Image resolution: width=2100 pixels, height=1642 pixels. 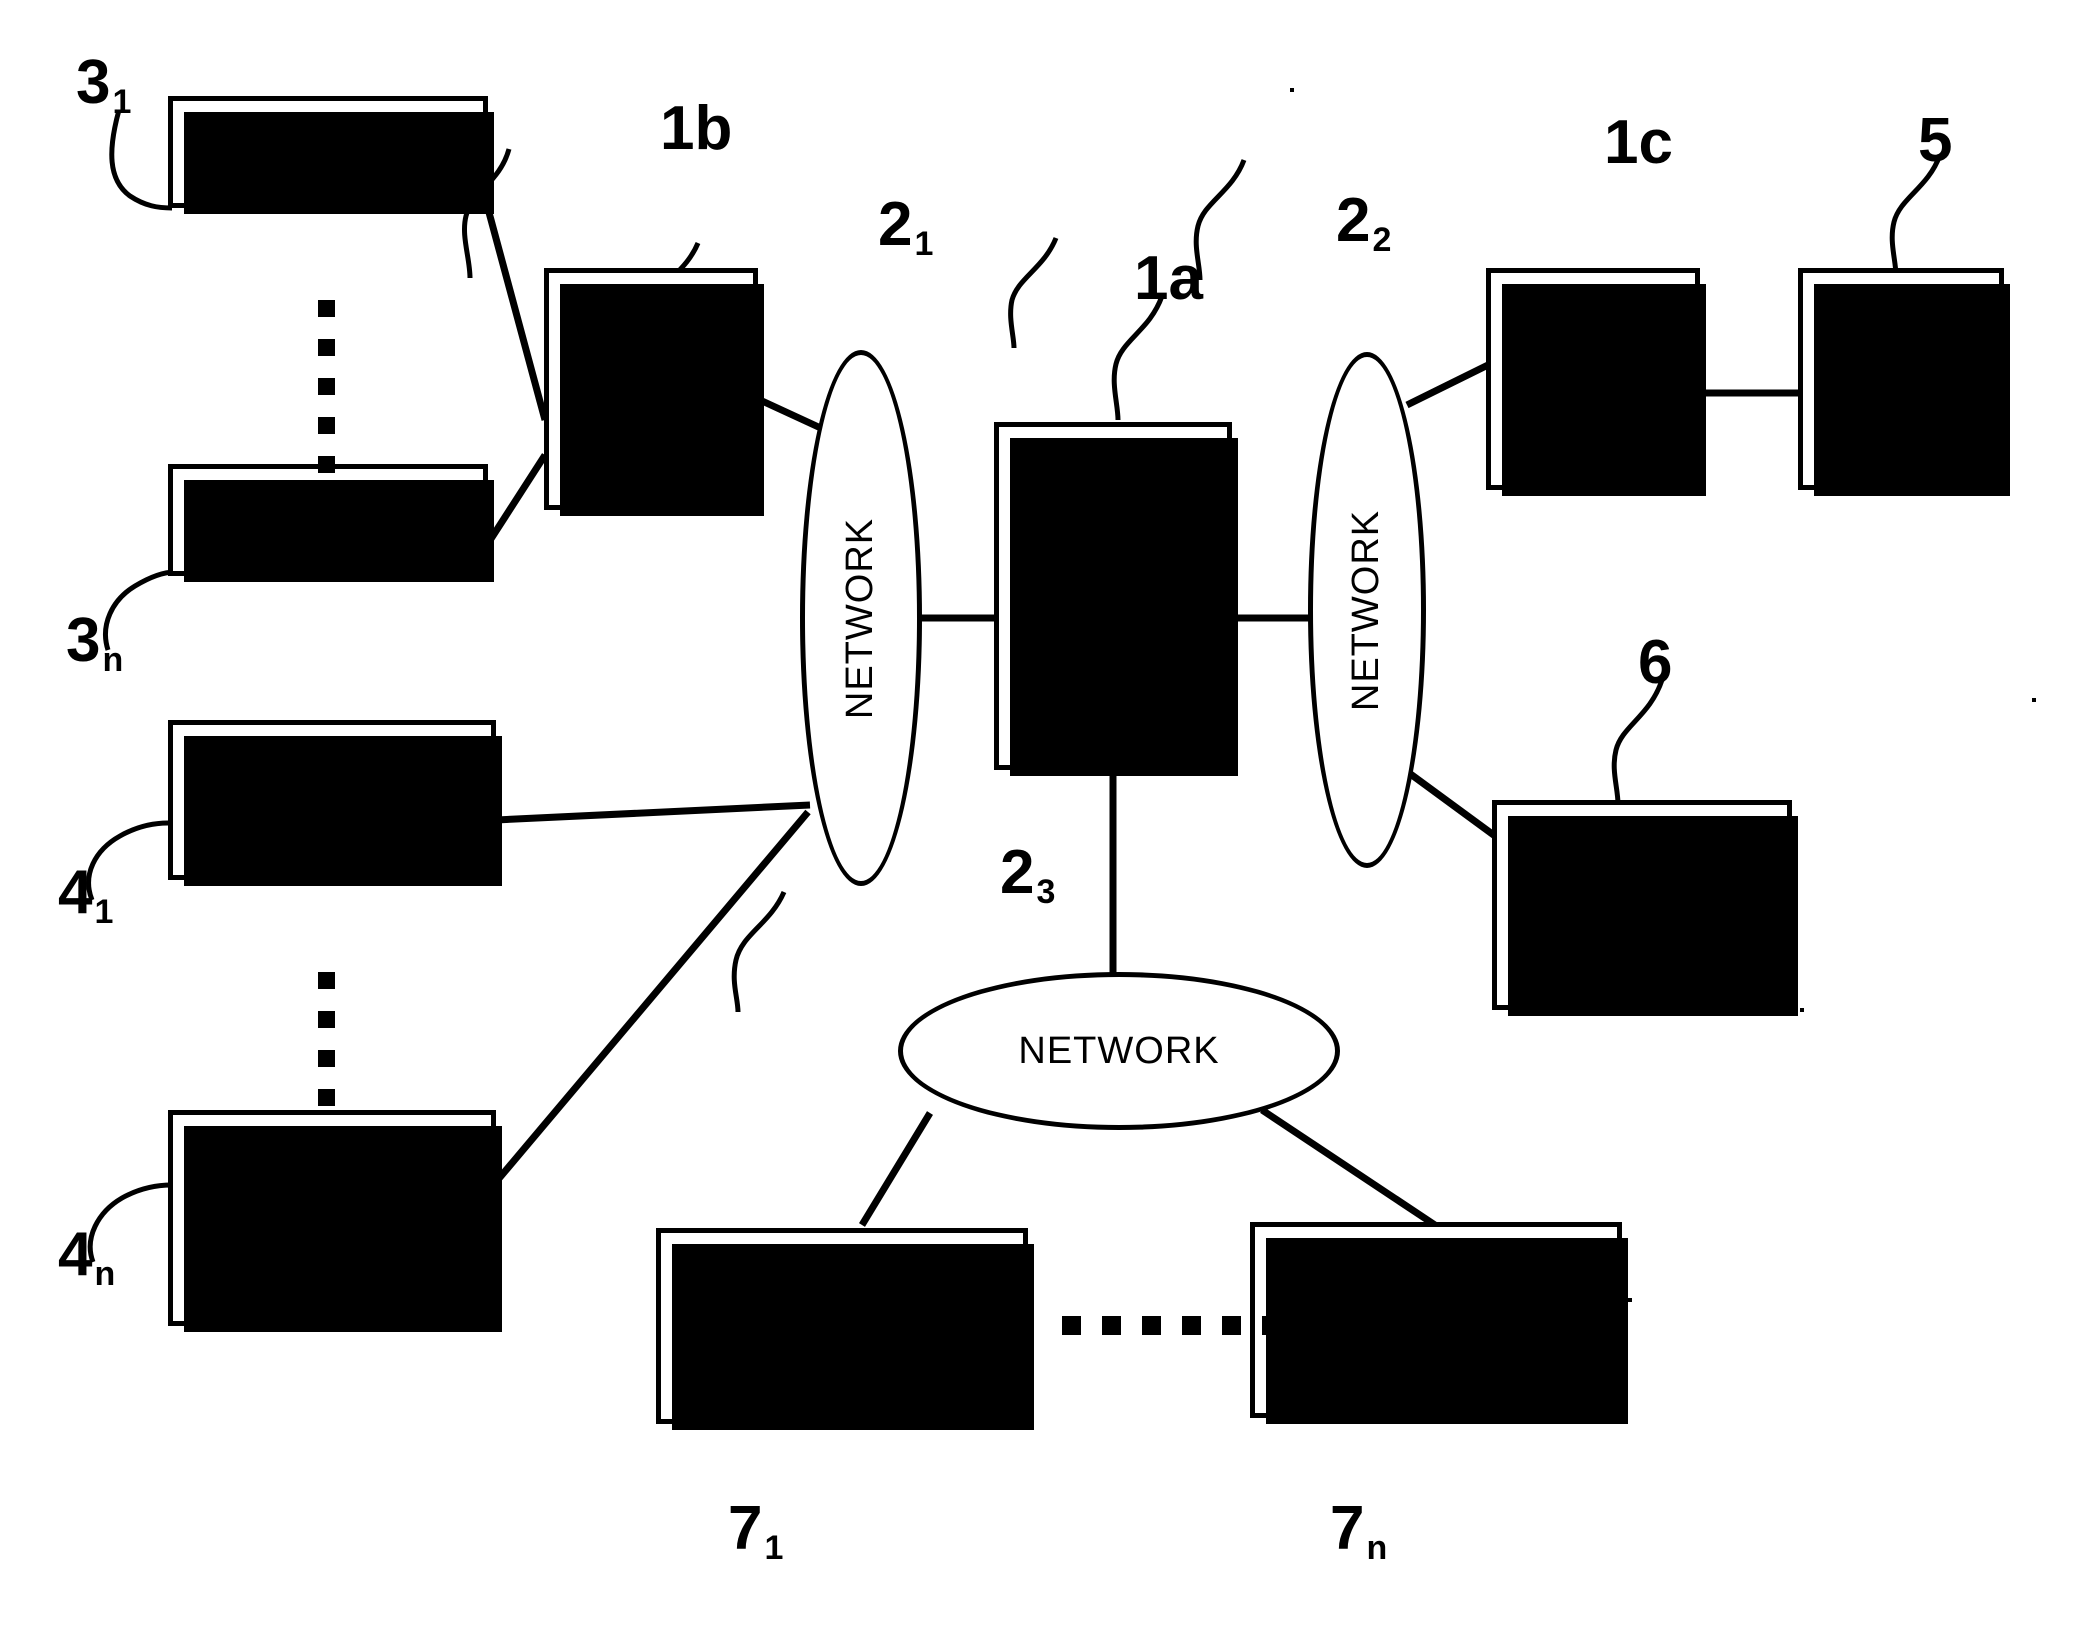 What do you see at coordinates (653, 812) in the screenshot?
I see `wire-wb41-net21` at bounding box center [653, 812].